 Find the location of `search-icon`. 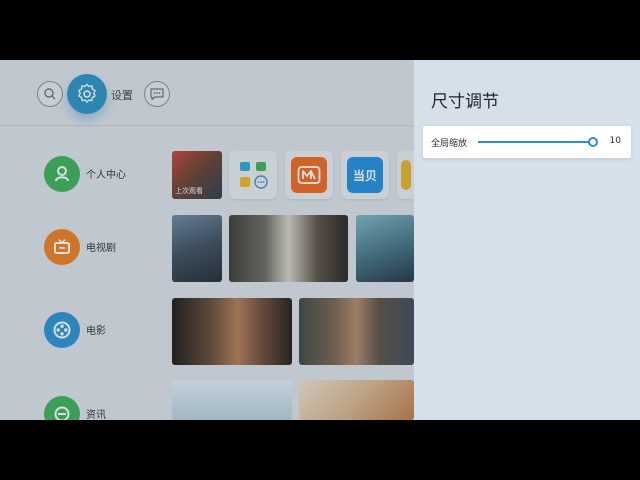

search-icon is located at coordinates (50, 94).